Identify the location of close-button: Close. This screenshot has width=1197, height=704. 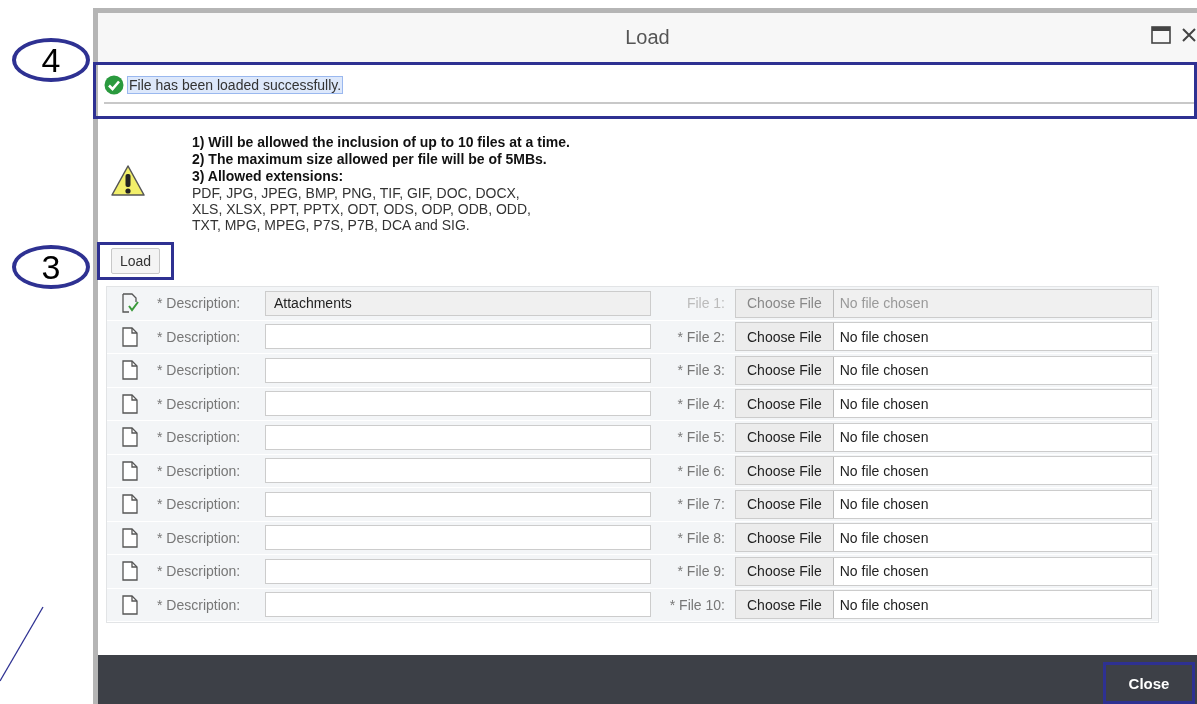
(1149, 683).